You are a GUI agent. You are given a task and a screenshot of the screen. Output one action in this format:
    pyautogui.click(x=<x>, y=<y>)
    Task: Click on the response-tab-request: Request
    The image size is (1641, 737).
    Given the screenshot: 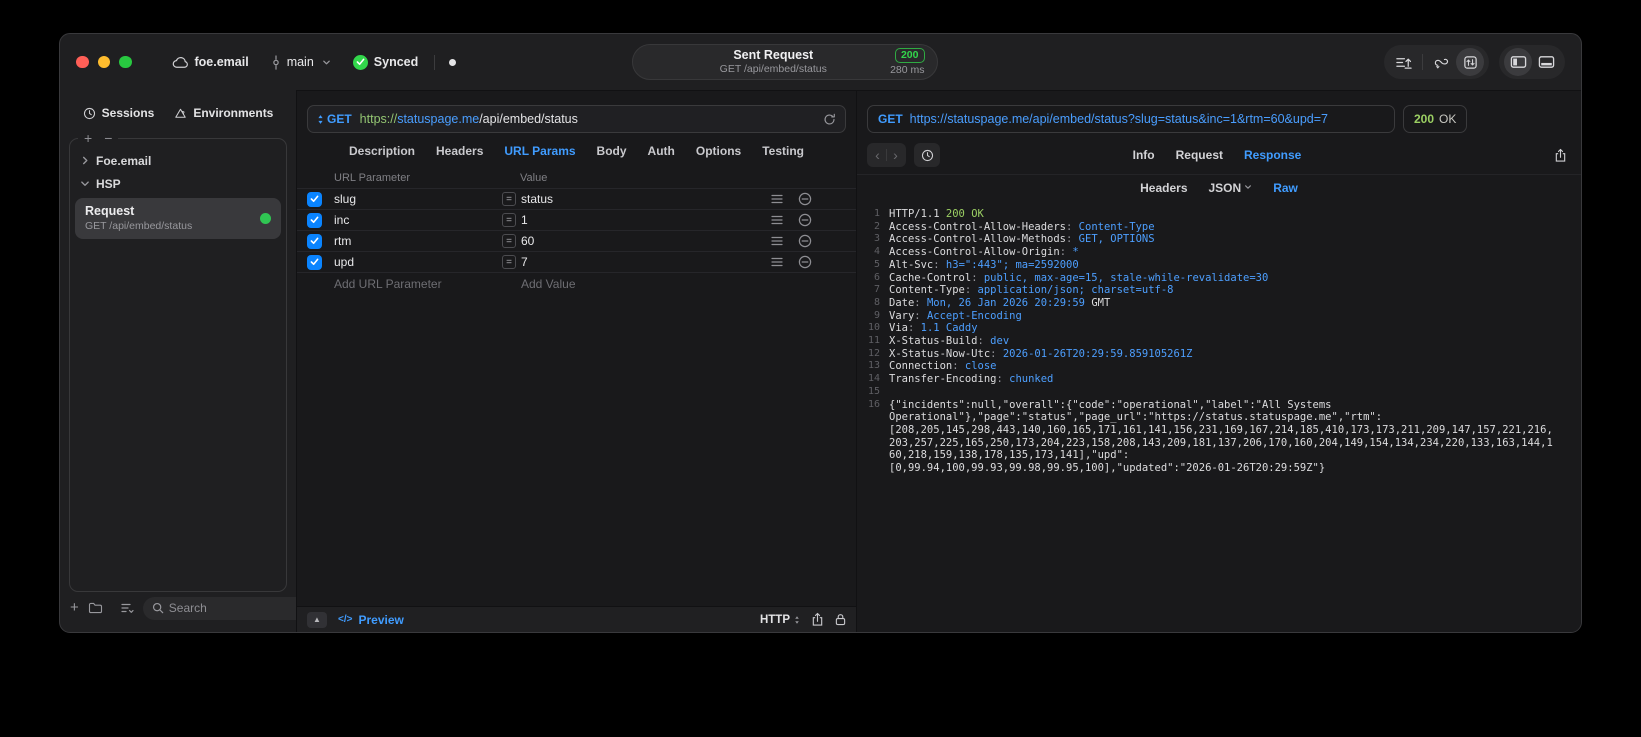 What is the action you would take?
    pyautogui.click(x=1199, y=155)
    